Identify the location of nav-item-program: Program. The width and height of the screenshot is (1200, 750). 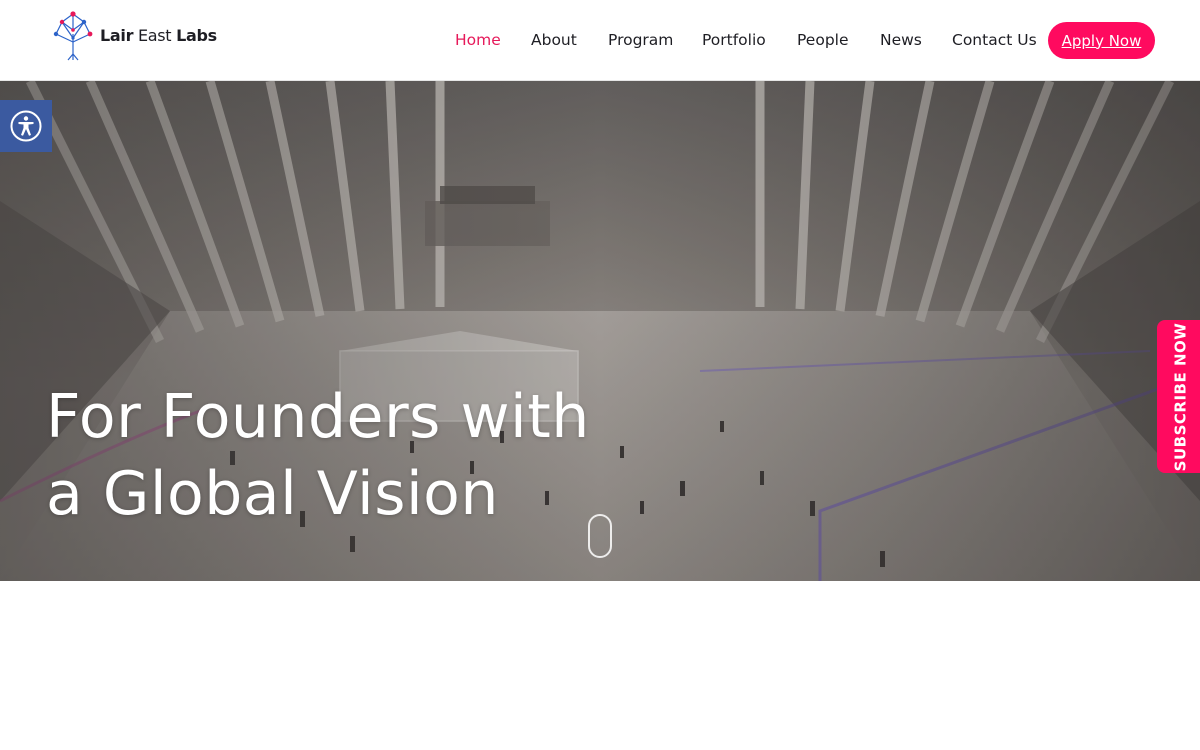
(640, 40).